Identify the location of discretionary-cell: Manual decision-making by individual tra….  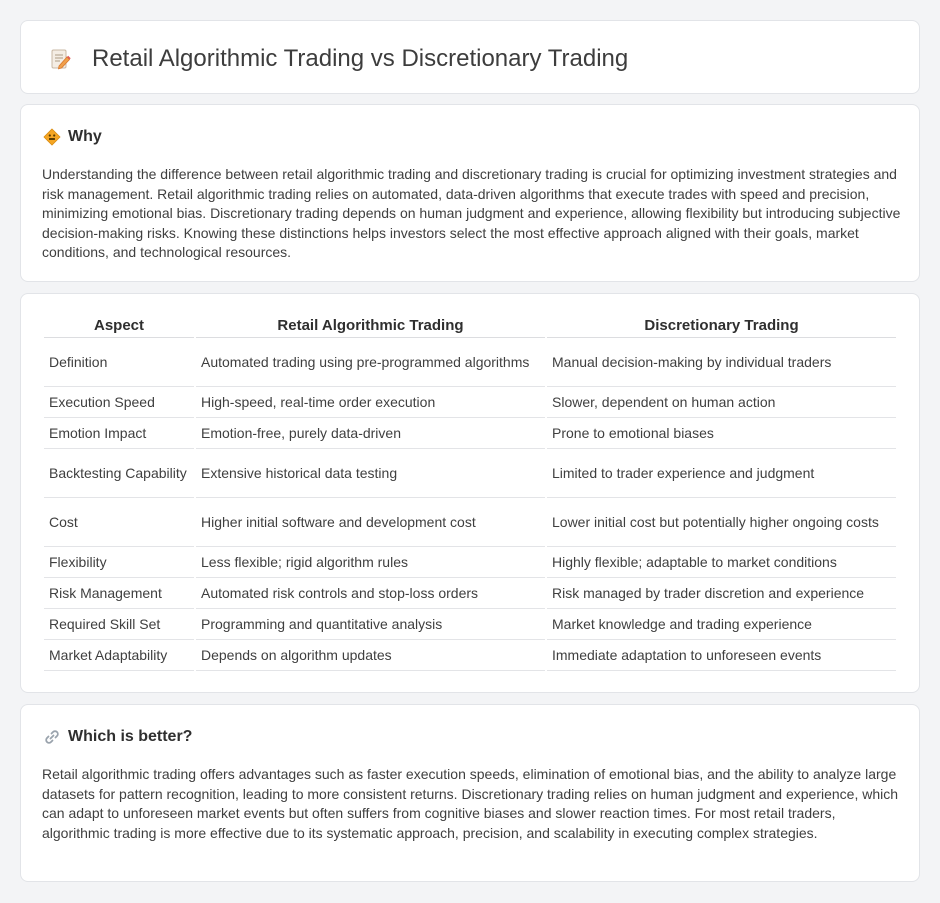
(721, 362).